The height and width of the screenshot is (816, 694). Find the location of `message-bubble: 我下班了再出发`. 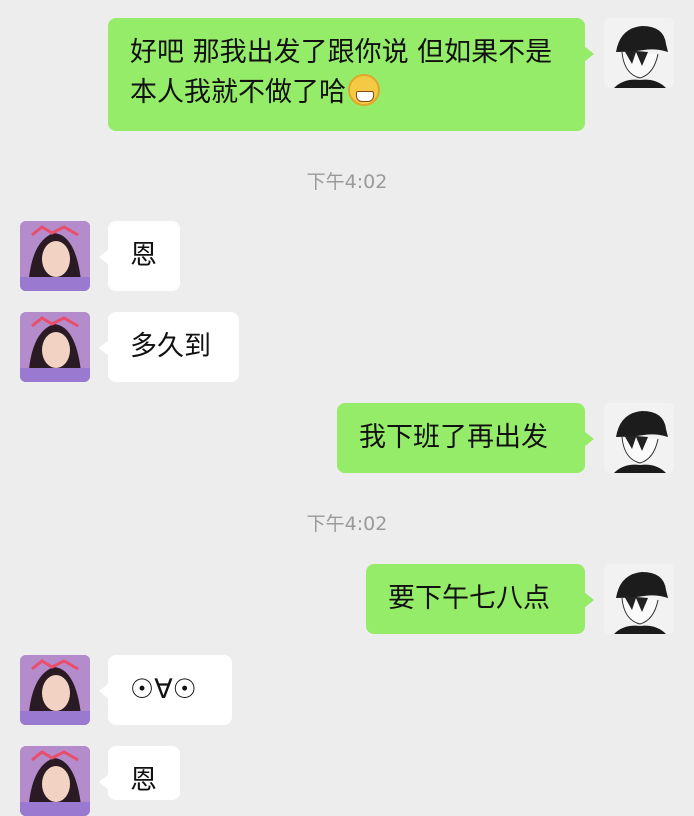

message-bubble: 我下班了再出发 is located at coordinates (465, 438).